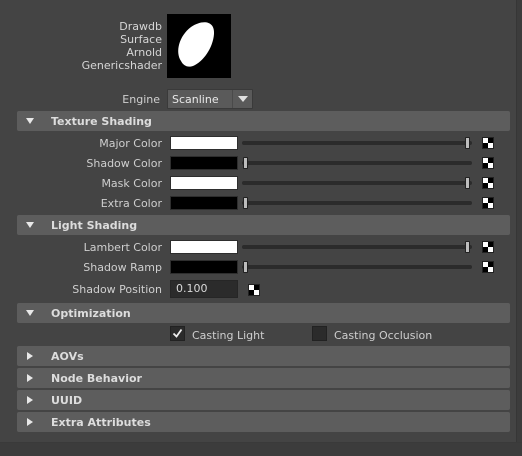 This screenshot has height=456, width=522. I want to click on section-title: UUID, so click(67, 400).